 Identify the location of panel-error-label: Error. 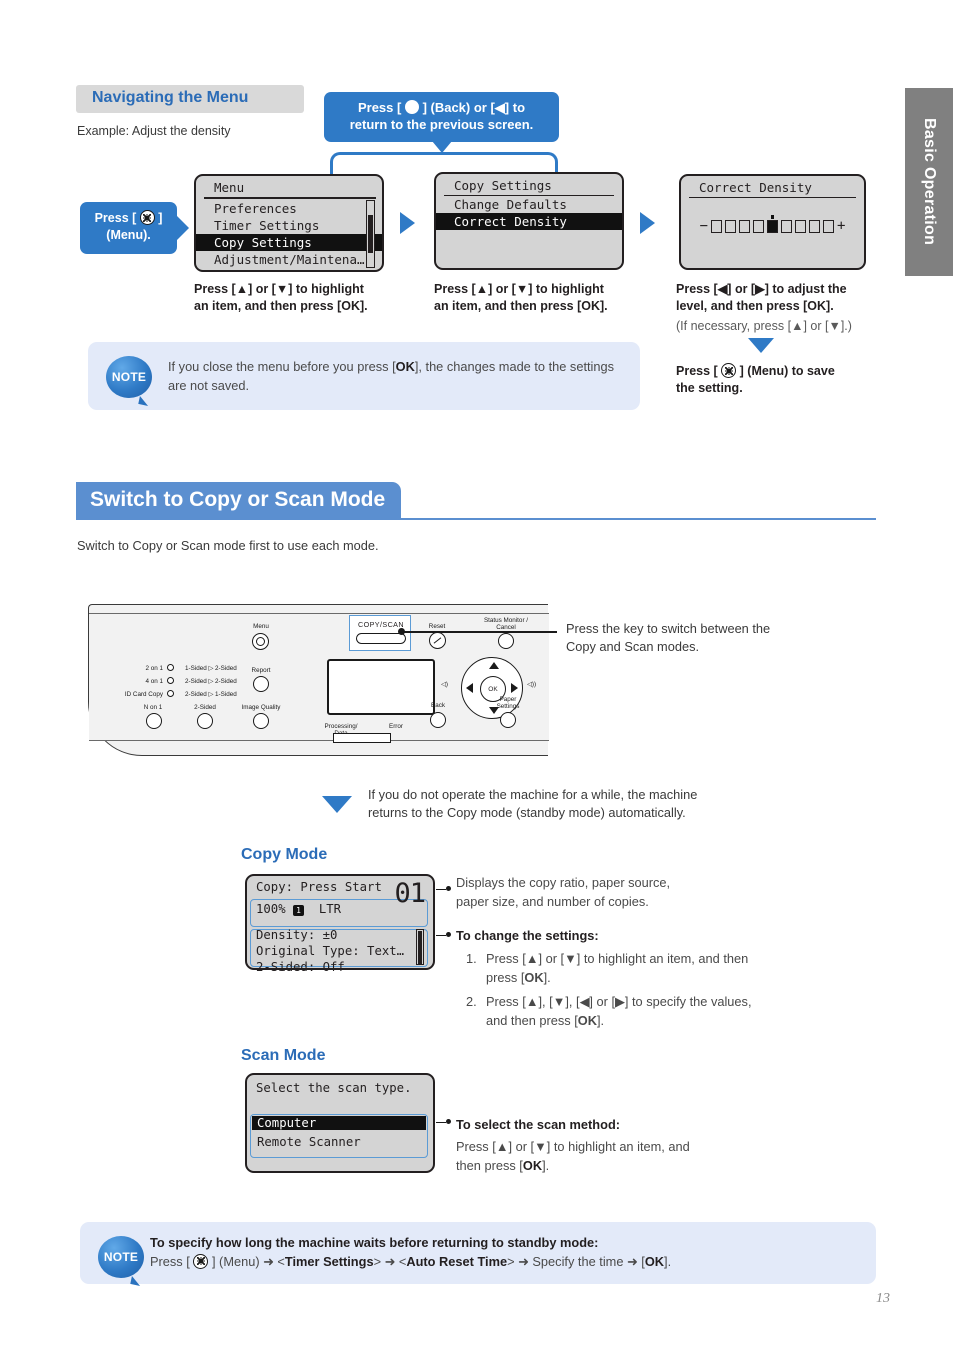
(396, 726).